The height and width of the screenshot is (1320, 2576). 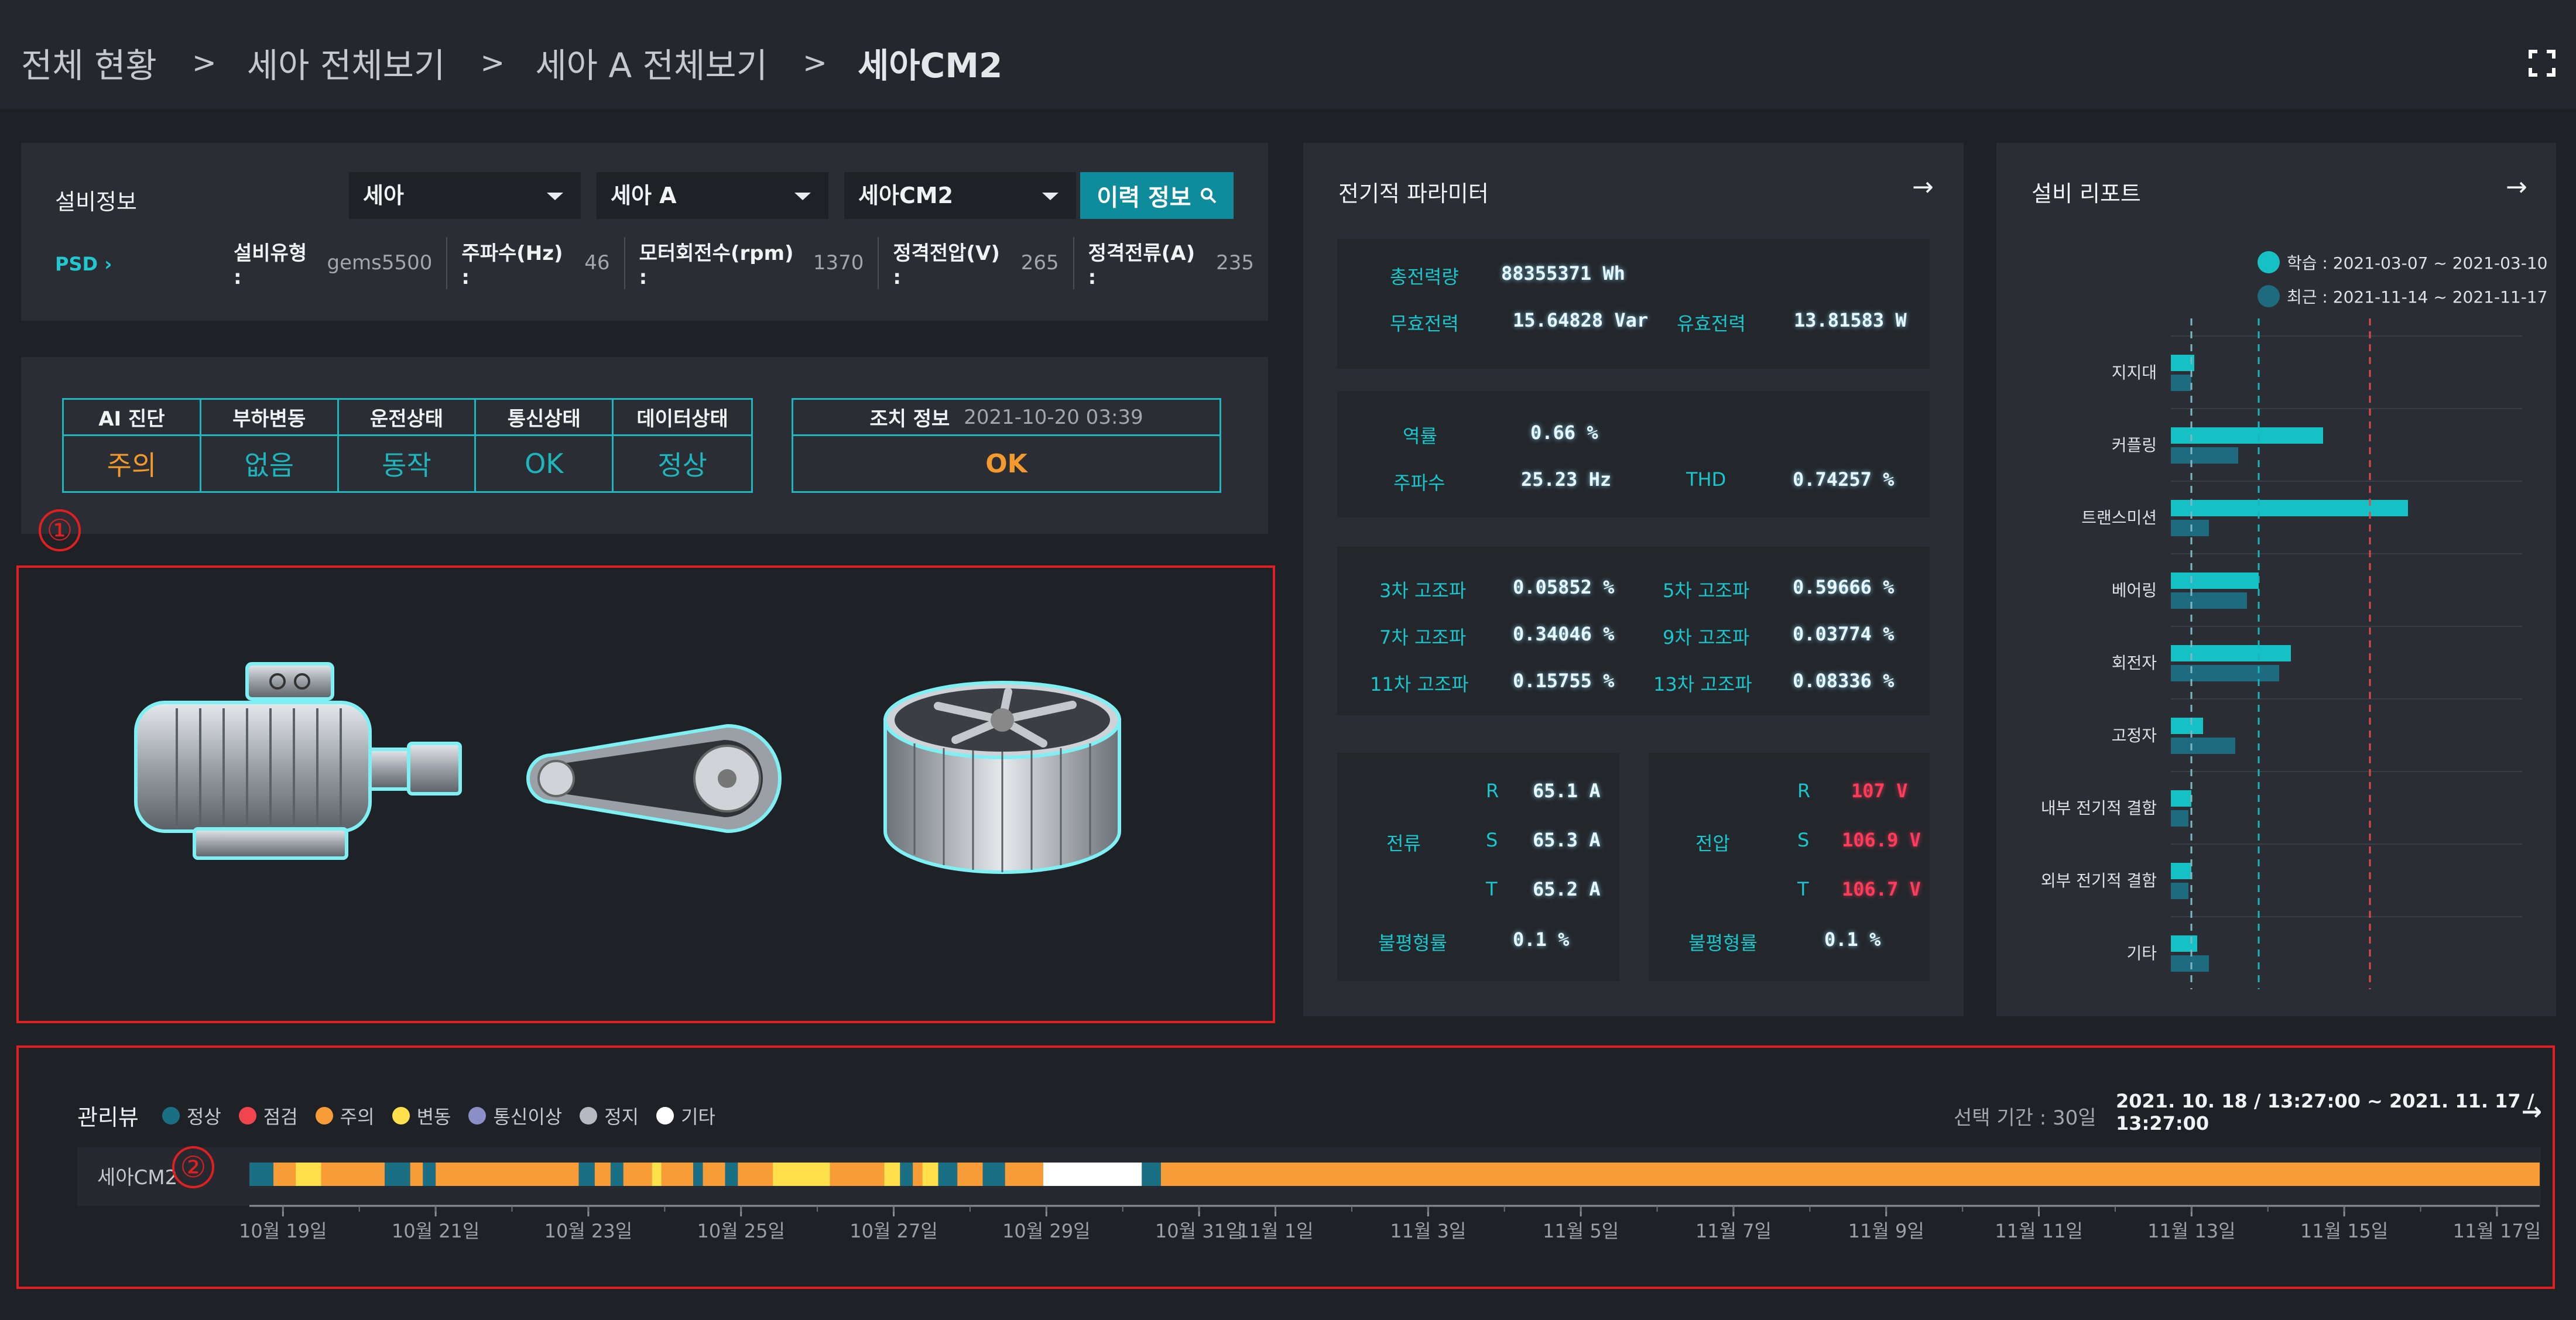 I want to click on spec-label: 주파수(Hz) :, so click(x=512, y=265).